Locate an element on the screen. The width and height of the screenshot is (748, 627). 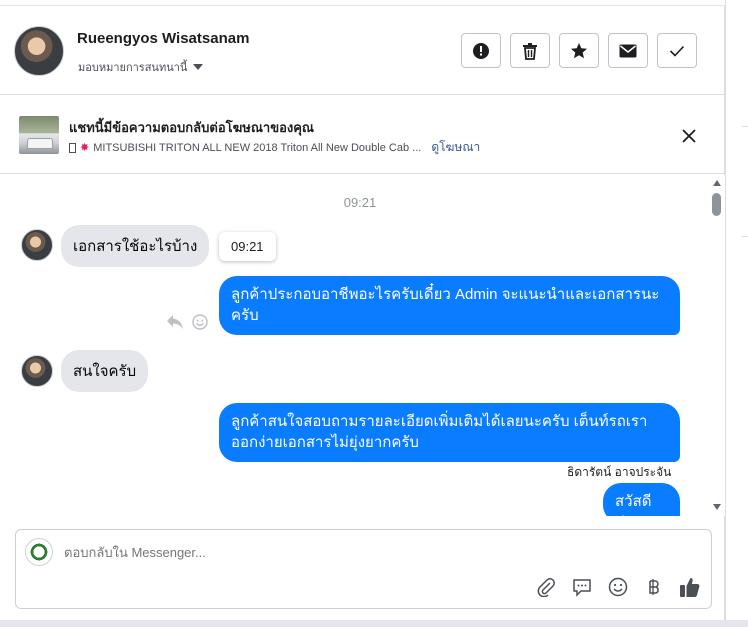
attach-button is located at coordinates (546, 587).